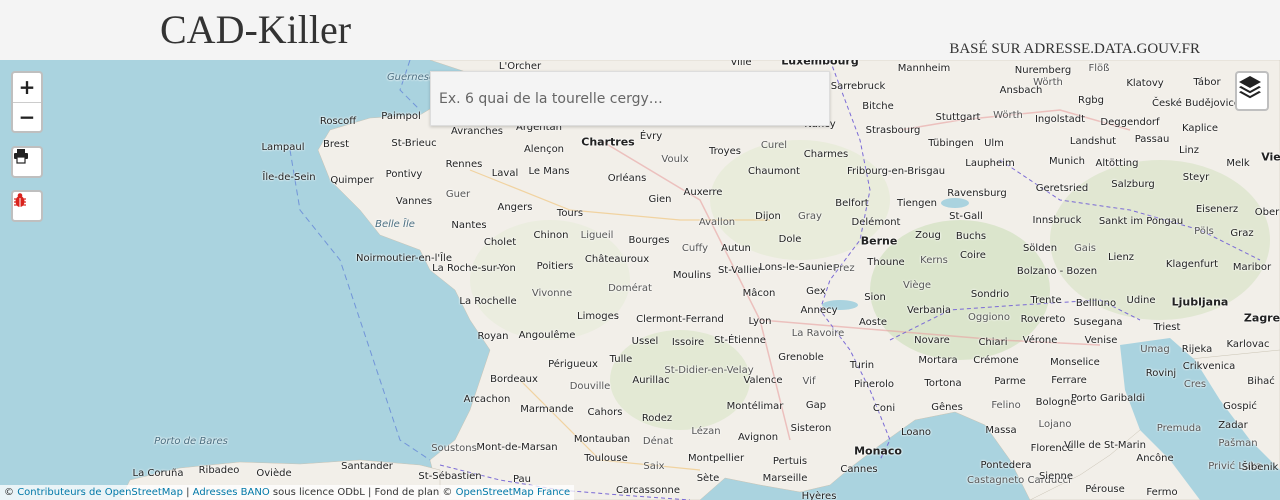  What do you see at coordinates (1207, 82) in the screenshot?
I see `map-place-label: Tábor` at bounding box center [1207, 82].